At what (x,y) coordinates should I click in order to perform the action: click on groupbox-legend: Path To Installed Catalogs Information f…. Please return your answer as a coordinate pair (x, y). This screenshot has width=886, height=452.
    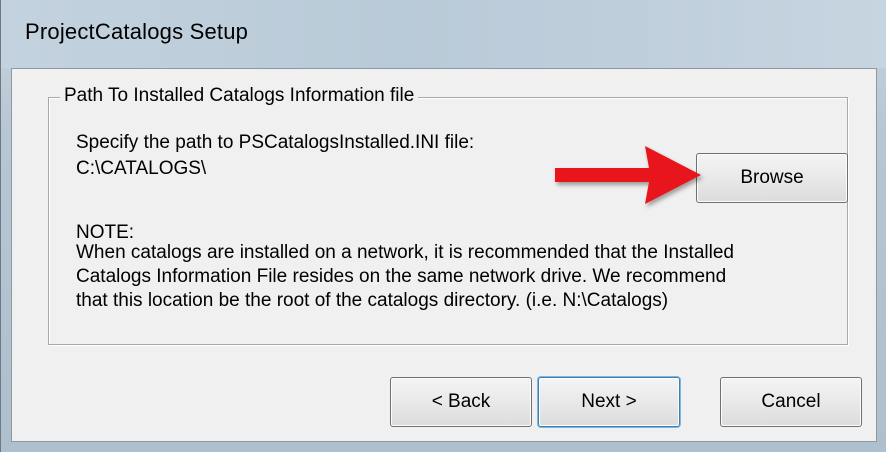
    Looking at the image, I should click on (239, 96).